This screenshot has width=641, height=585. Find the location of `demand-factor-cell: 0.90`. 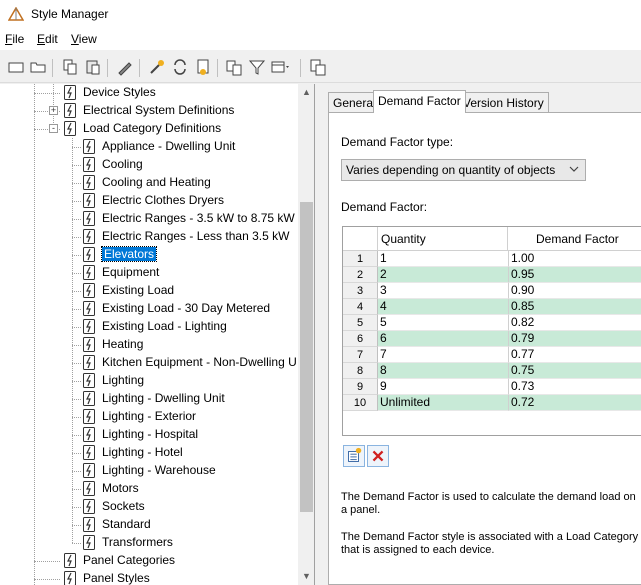

demand-factor-cell: 0.90 is located at coordinates (574, 291).